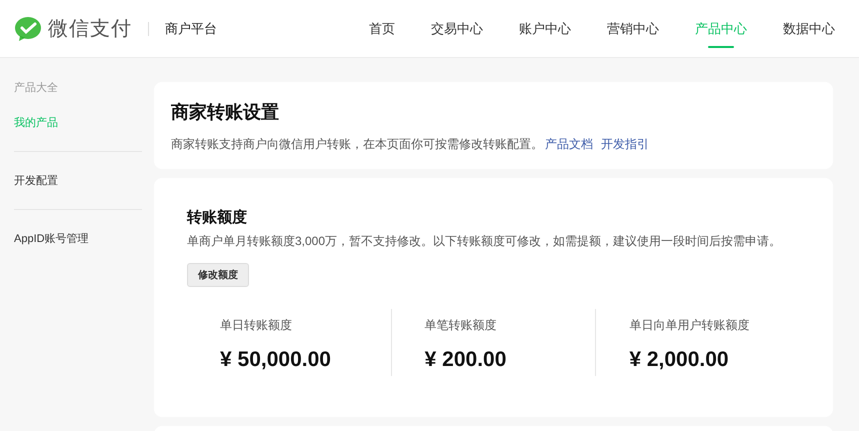 The width and height of the screenshot is (859, 431). I want to click on nav-tab: 账户中心, so click(545, 29).